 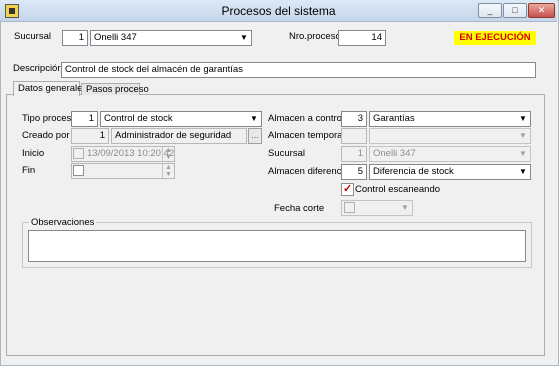 I want to click on fin-label: Fin, so click(x=29, y=170).